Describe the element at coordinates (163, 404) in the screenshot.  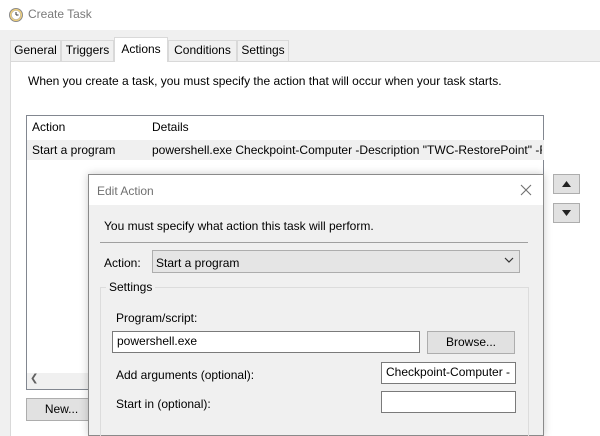
I see `start-in-label: Start in (optional):` at that location.